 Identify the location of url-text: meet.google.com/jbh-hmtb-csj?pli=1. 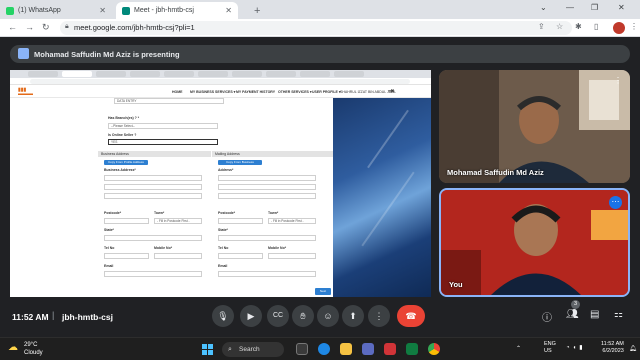
(134, 27).